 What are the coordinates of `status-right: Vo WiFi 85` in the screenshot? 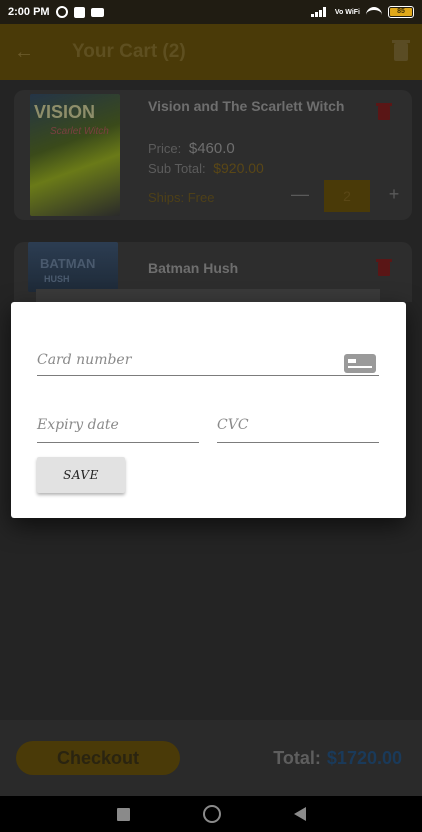 It's located at (362, 12).